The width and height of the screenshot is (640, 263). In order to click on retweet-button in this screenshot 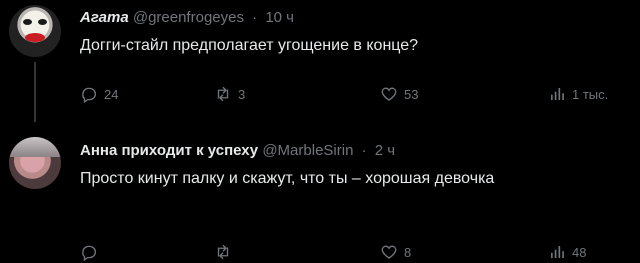, I will do `click(226, 252)`.